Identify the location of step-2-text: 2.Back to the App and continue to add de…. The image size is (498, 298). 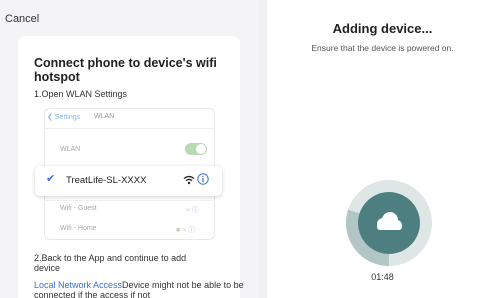
(110, 263).